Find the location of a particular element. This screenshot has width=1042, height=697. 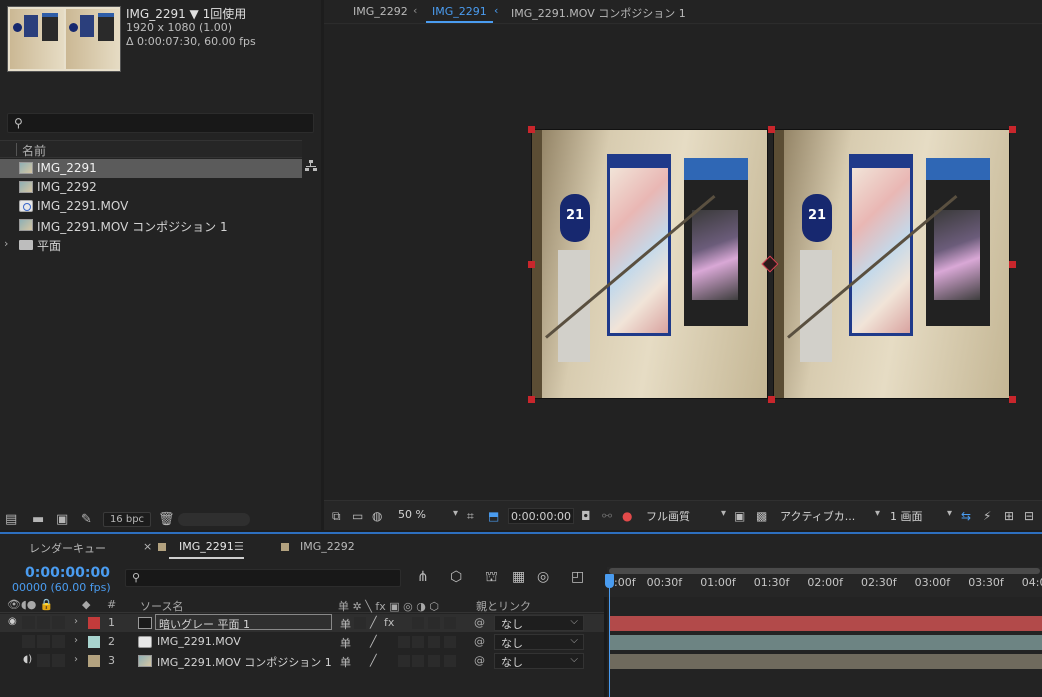

project-item-img-2292: IMG_2292 is located at coordinates (151, 187).